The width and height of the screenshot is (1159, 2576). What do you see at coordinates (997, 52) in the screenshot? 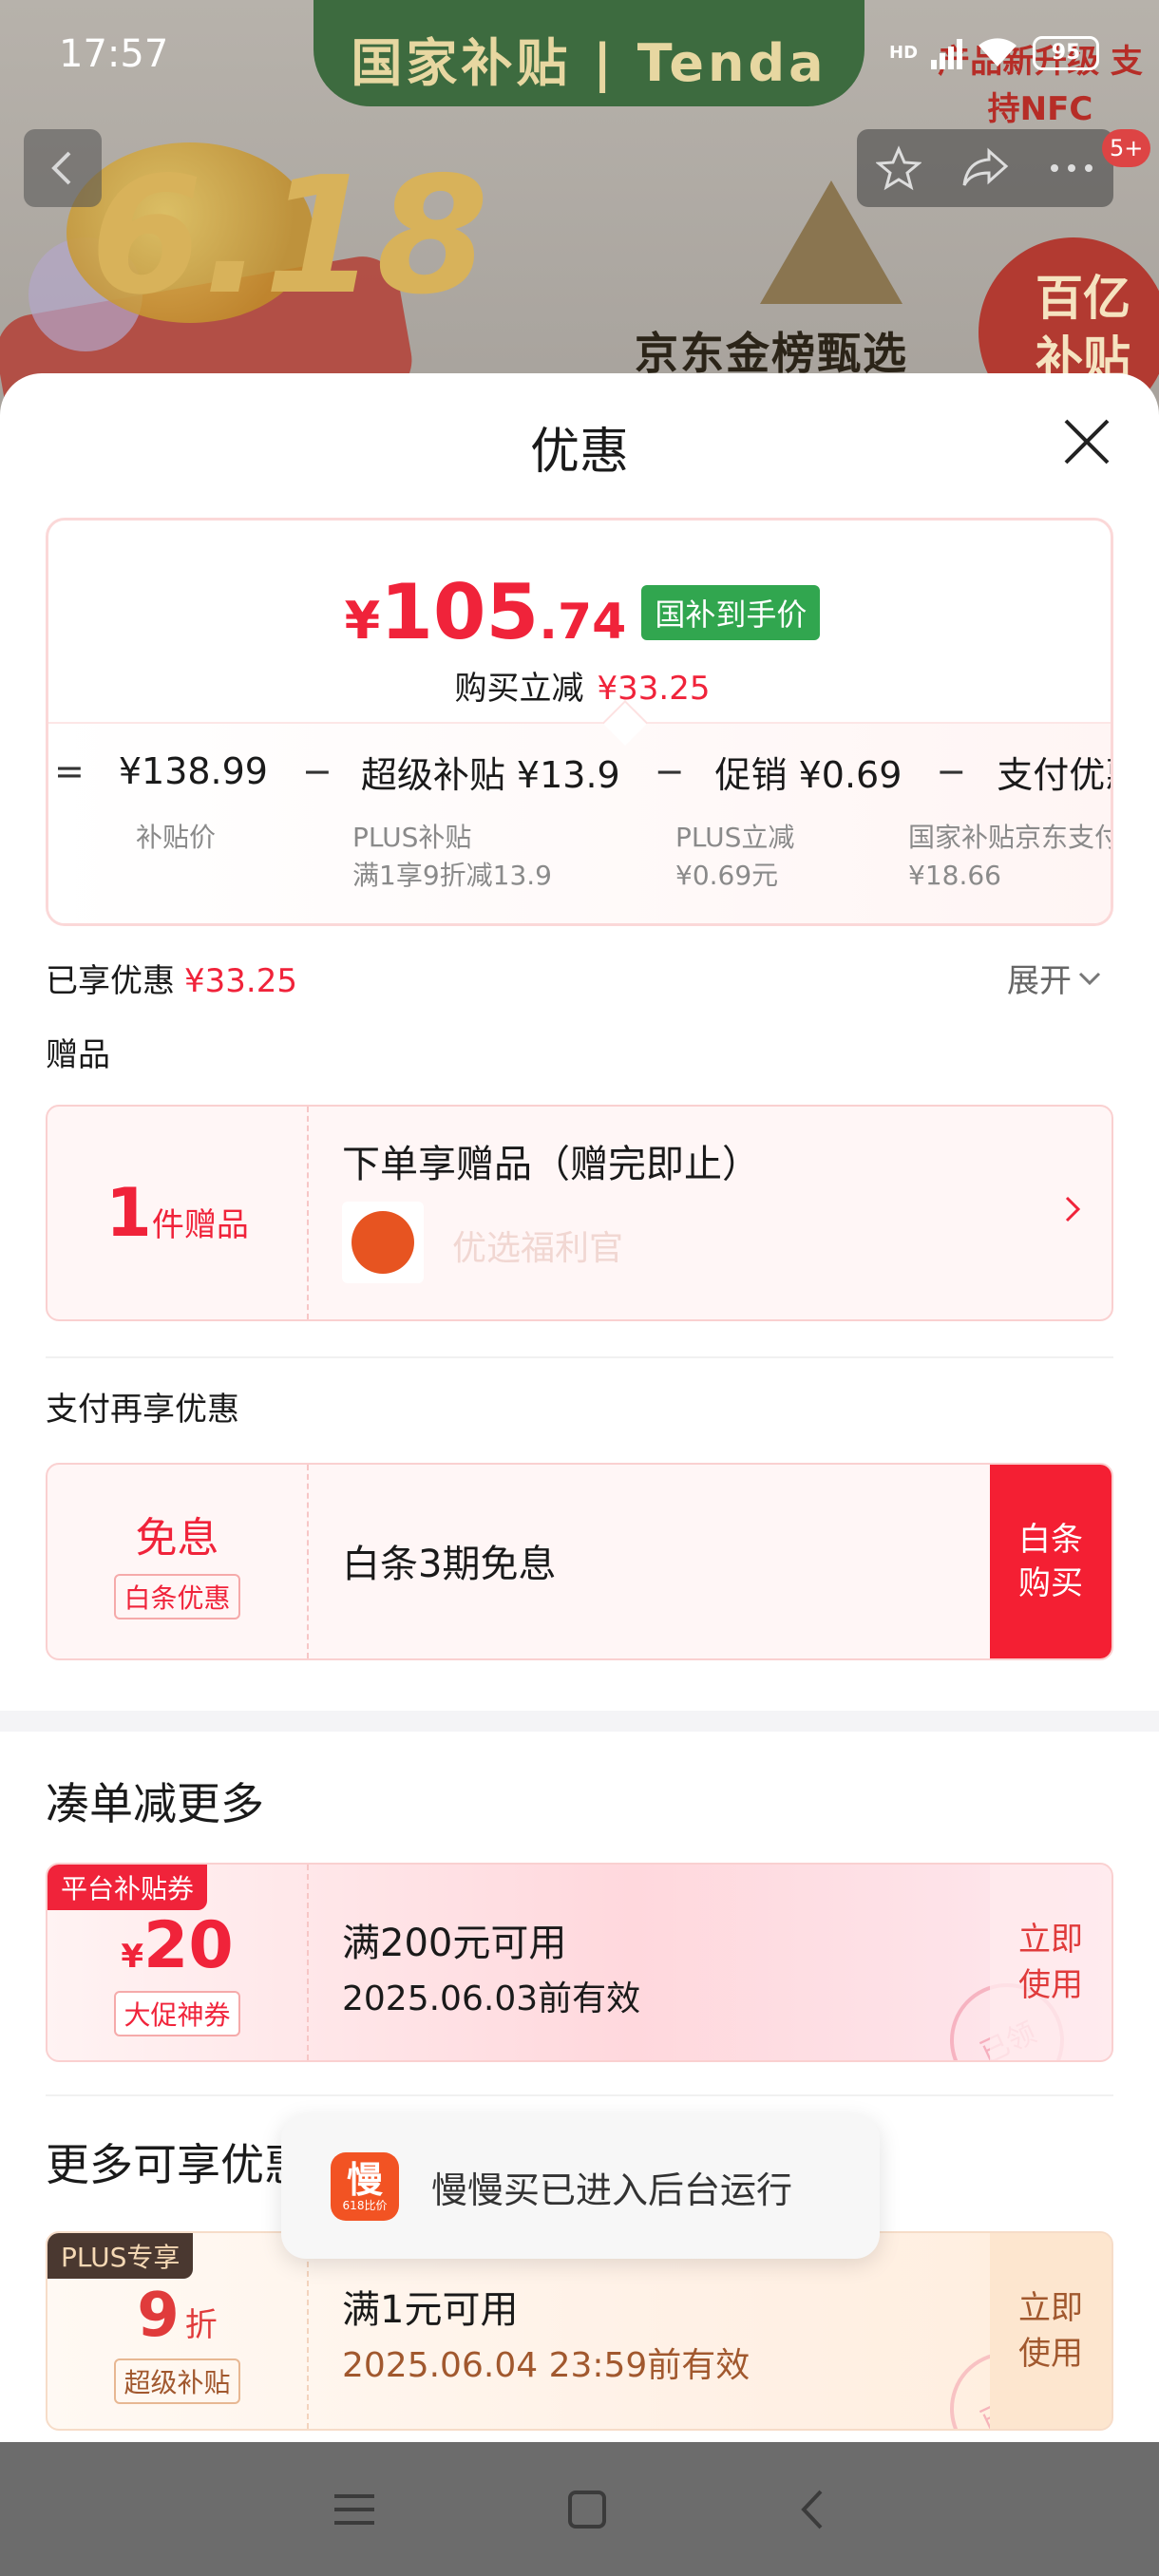
I see `wifi-icon` at bounding box center [997, 52].